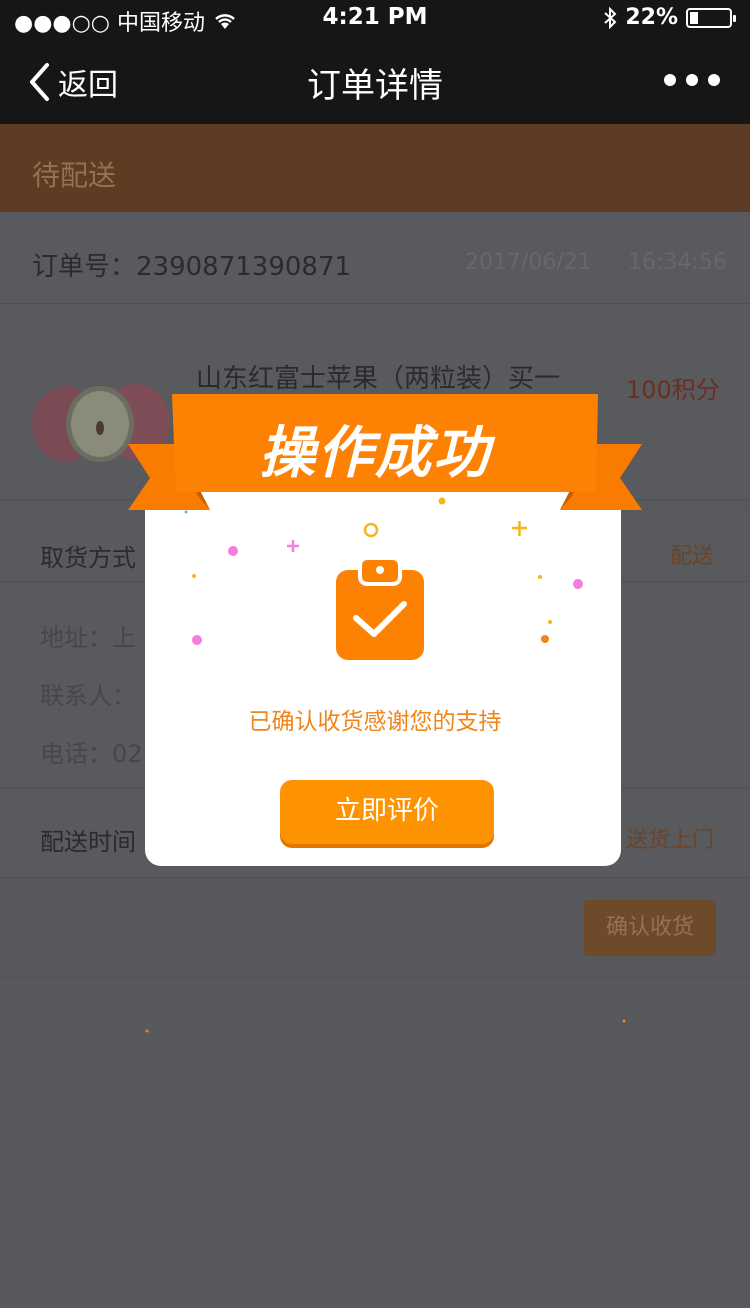 This screenshot has width=750, height=1308. What do you see at coordinates (375, 19) in the screenshot?
I see `status-bar: ●●●○○ 中国移动 4:21 PM 22%` at bounding box center [375, 19].